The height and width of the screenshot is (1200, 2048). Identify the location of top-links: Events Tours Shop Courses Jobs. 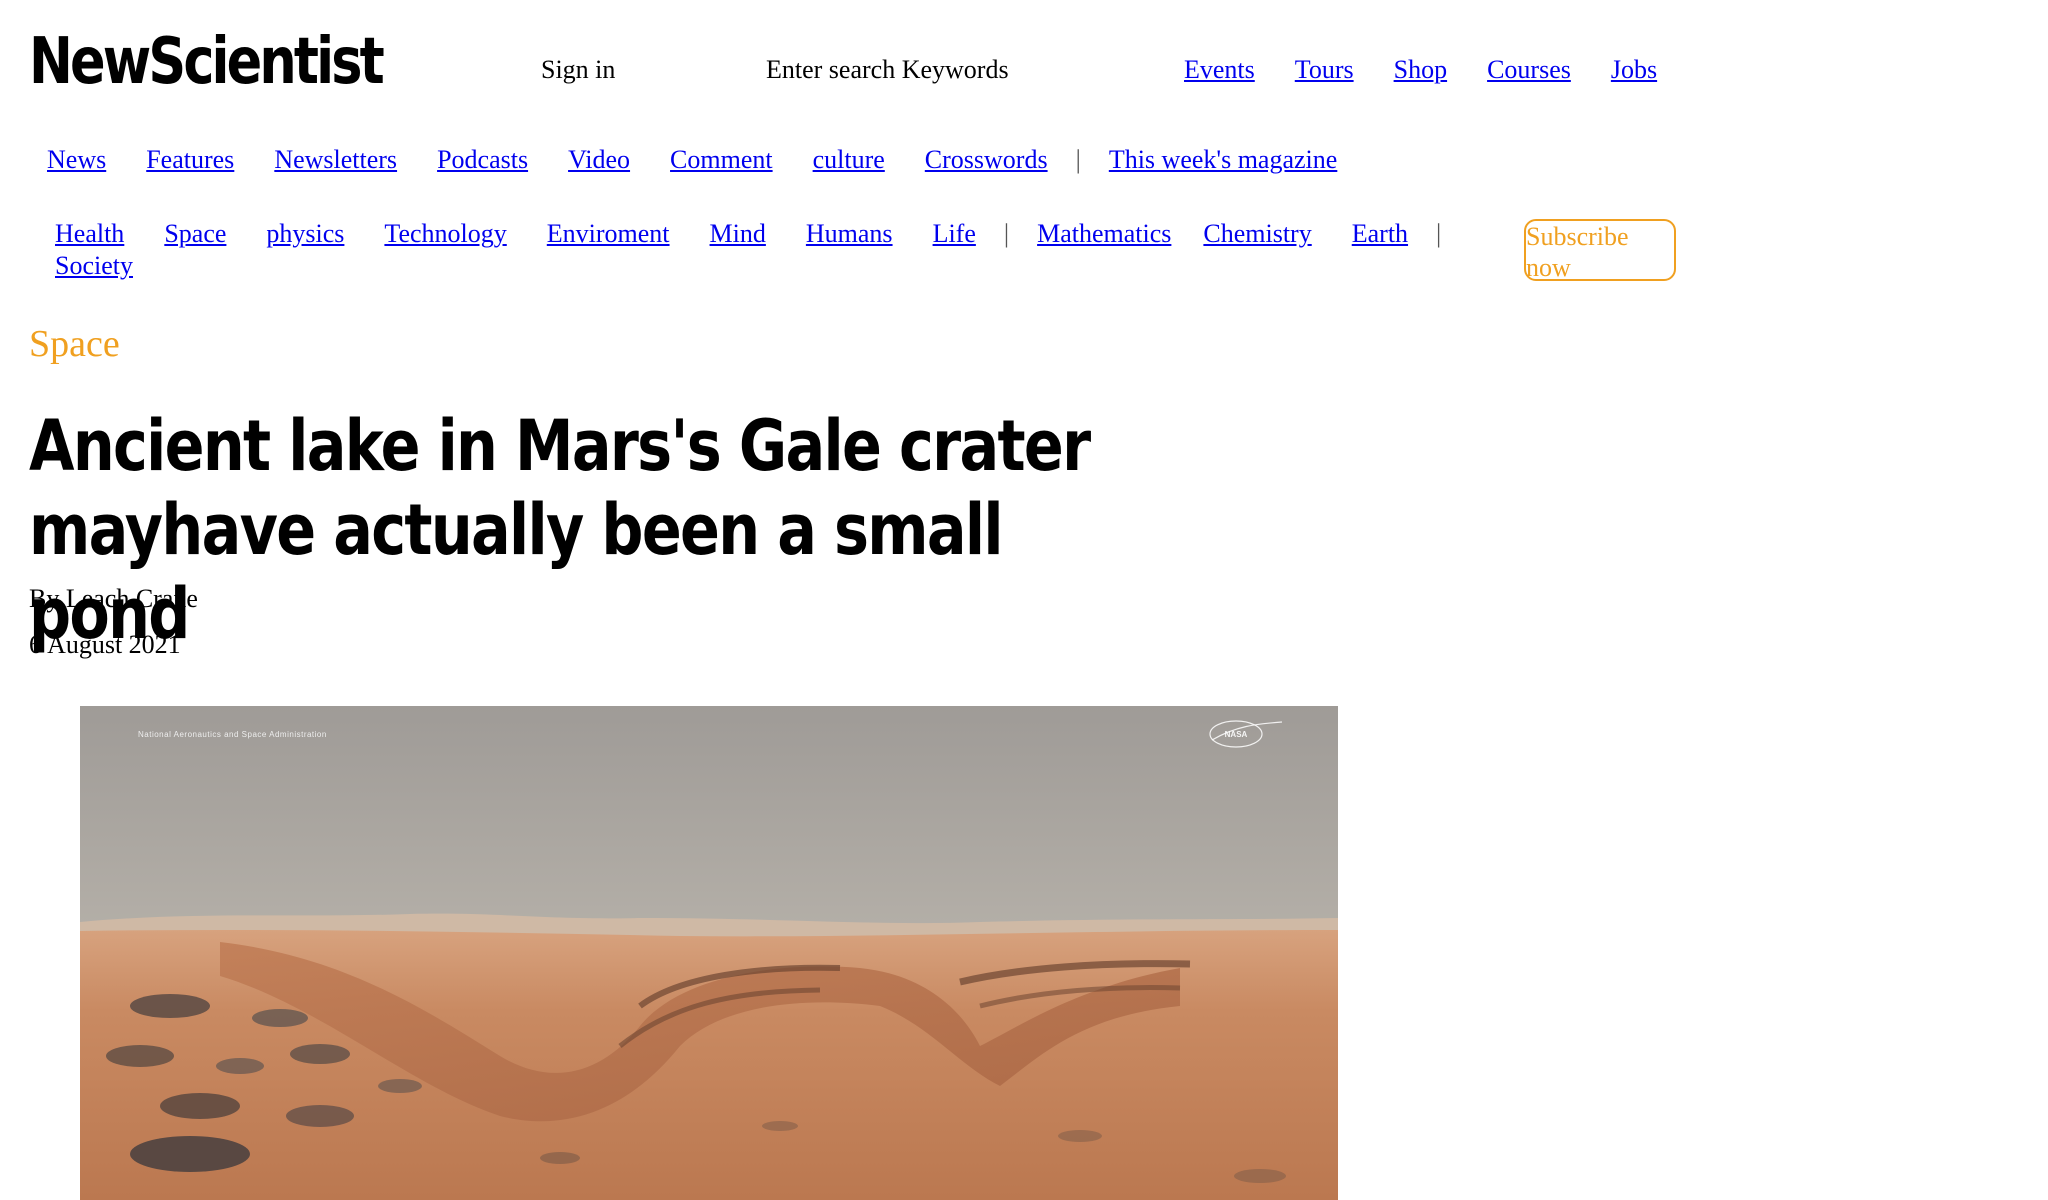
(1440, 70).